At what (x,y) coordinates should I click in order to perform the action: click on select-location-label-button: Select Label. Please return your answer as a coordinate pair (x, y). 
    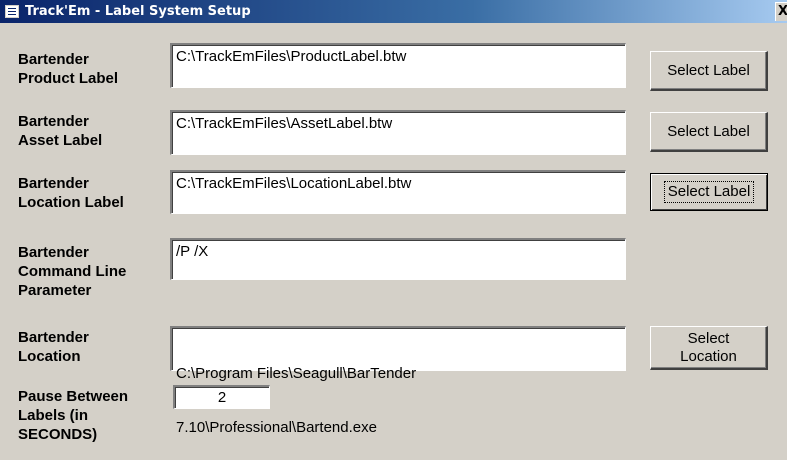
    Looking at the image, I should click on (709, 192).